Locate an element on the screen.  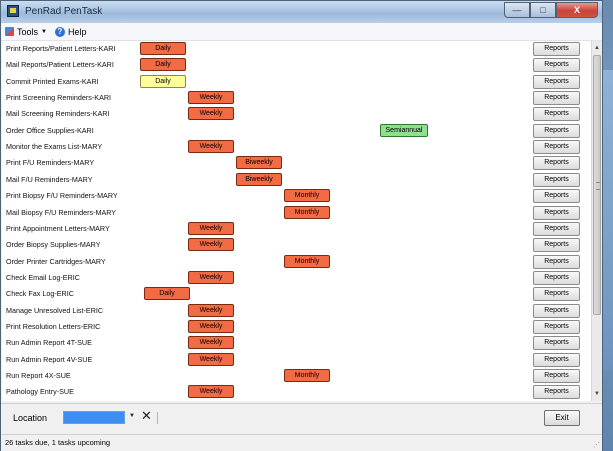
task-label: Order Office Supplies-KARI is located at coordinates (50, 130).